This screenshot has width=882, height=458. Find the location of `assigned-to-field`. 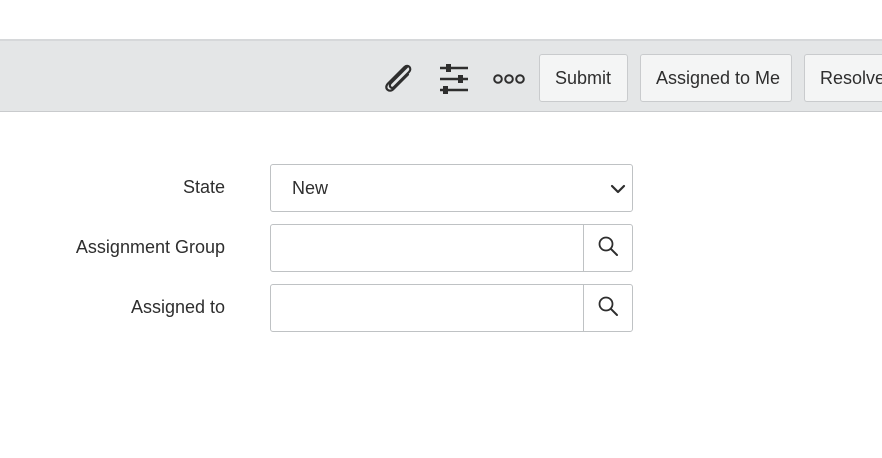

assigned-to-field is located at coordinates (451, 308).